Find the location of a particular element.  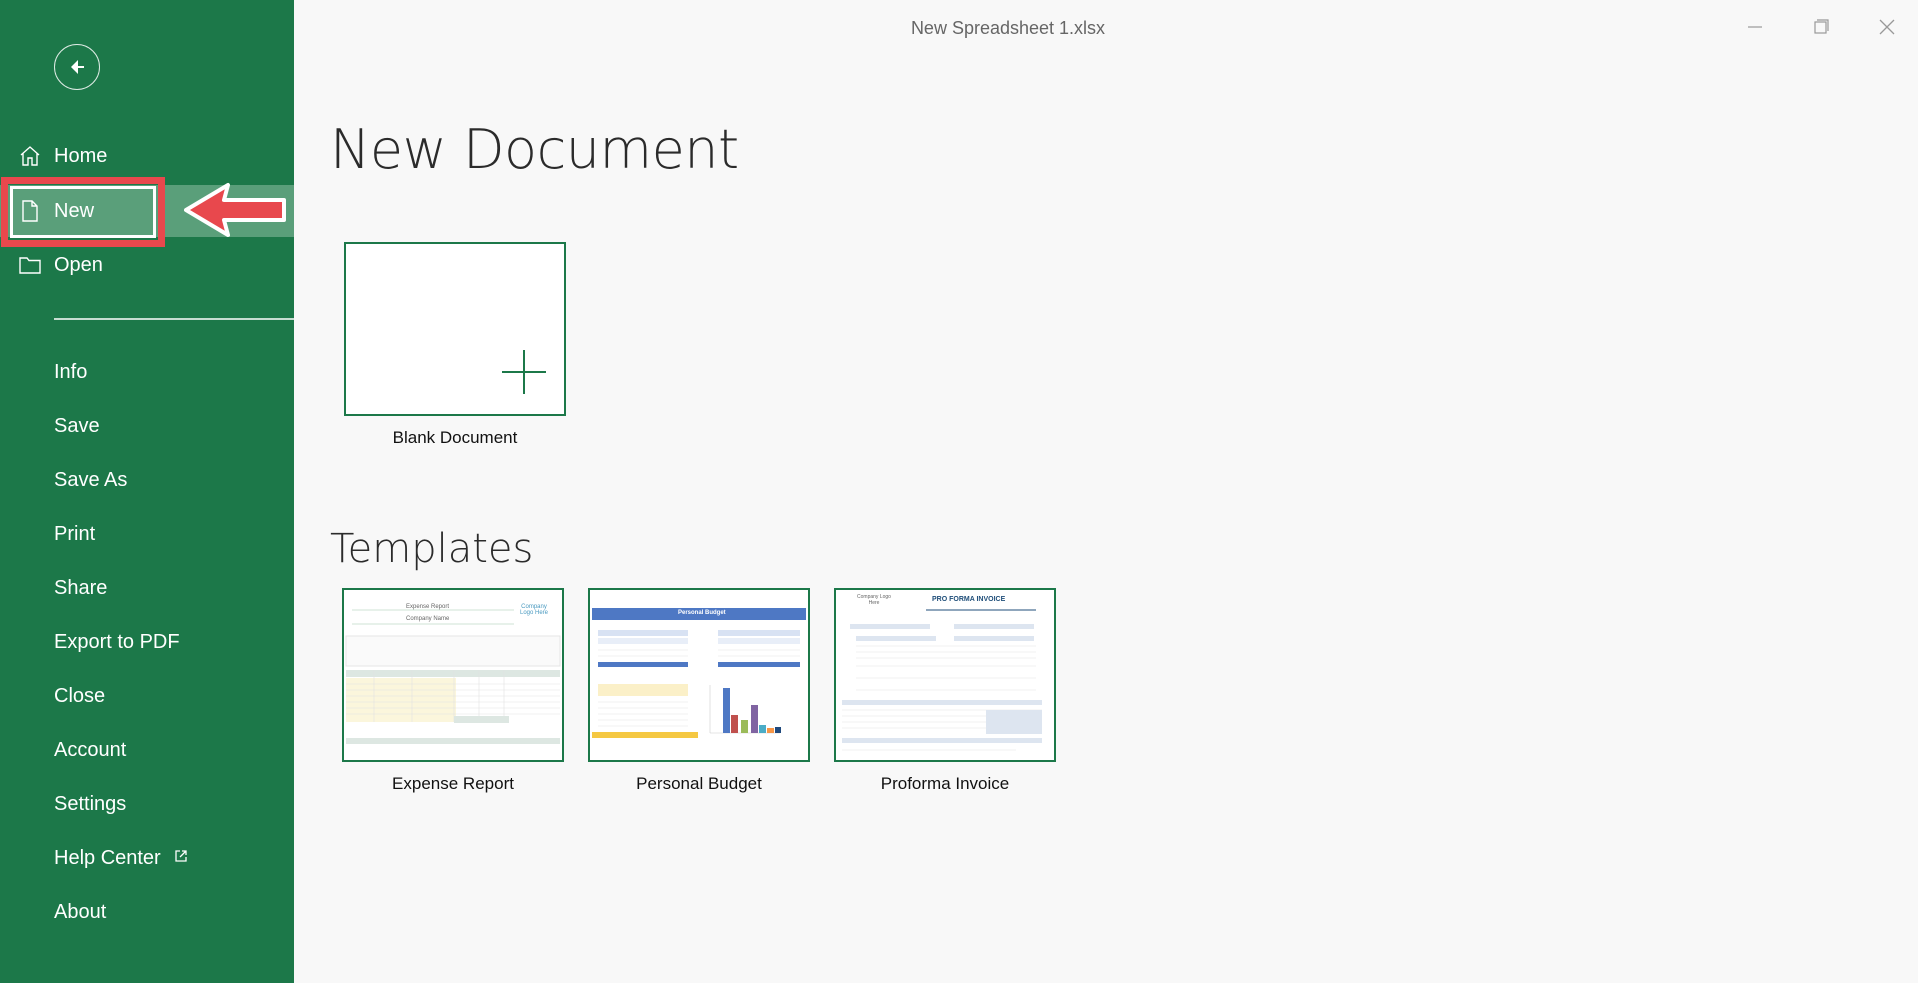

sidebar-item-label: Home is located at coordinates (81, 156).